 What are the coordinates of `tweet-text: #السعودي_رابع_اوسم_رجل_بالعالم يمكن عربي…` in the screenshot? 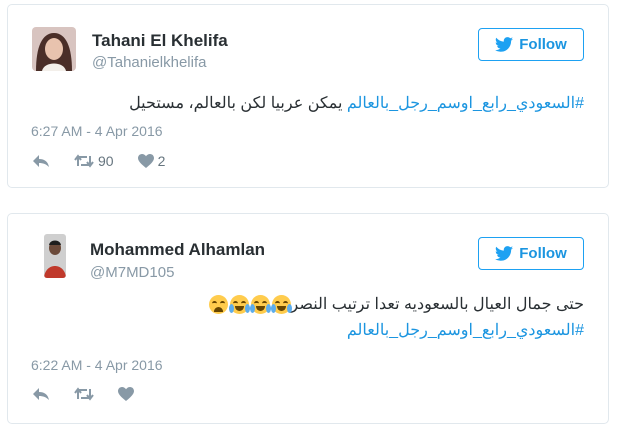 It's located at (356, 103).